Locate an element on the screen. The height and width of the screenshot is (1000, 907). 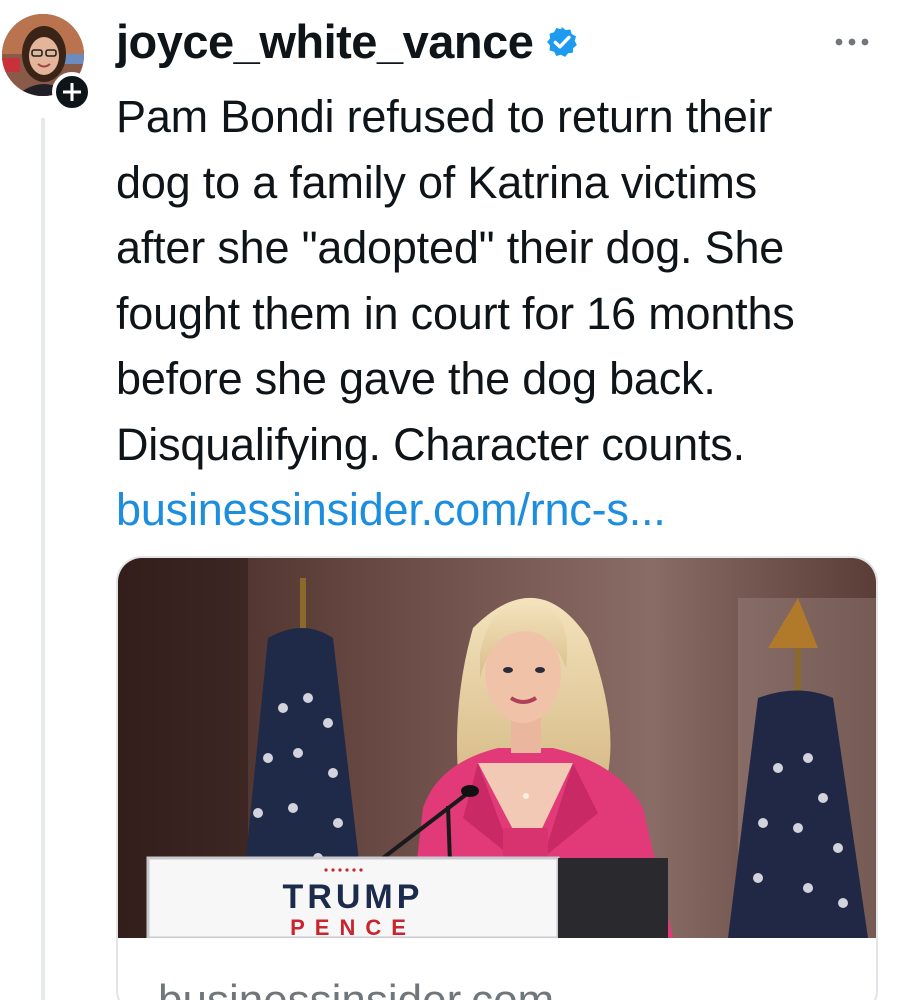
post-text-line: Disqualifying. Character counts. is located at coordinates (430, 444).